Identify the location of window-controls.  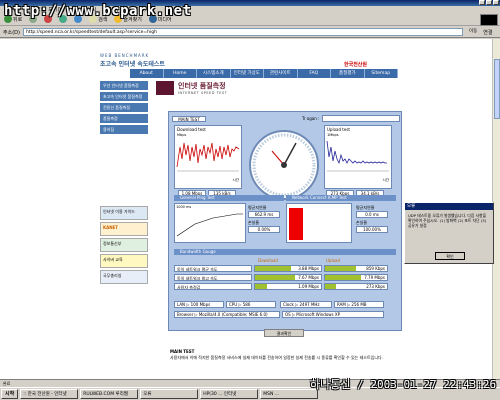
(489, 2).